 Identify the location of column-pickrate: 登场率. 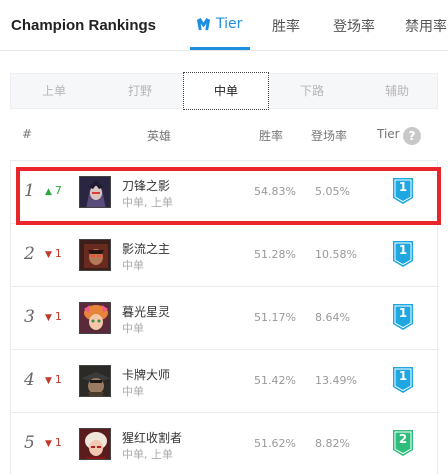
(329, 135).